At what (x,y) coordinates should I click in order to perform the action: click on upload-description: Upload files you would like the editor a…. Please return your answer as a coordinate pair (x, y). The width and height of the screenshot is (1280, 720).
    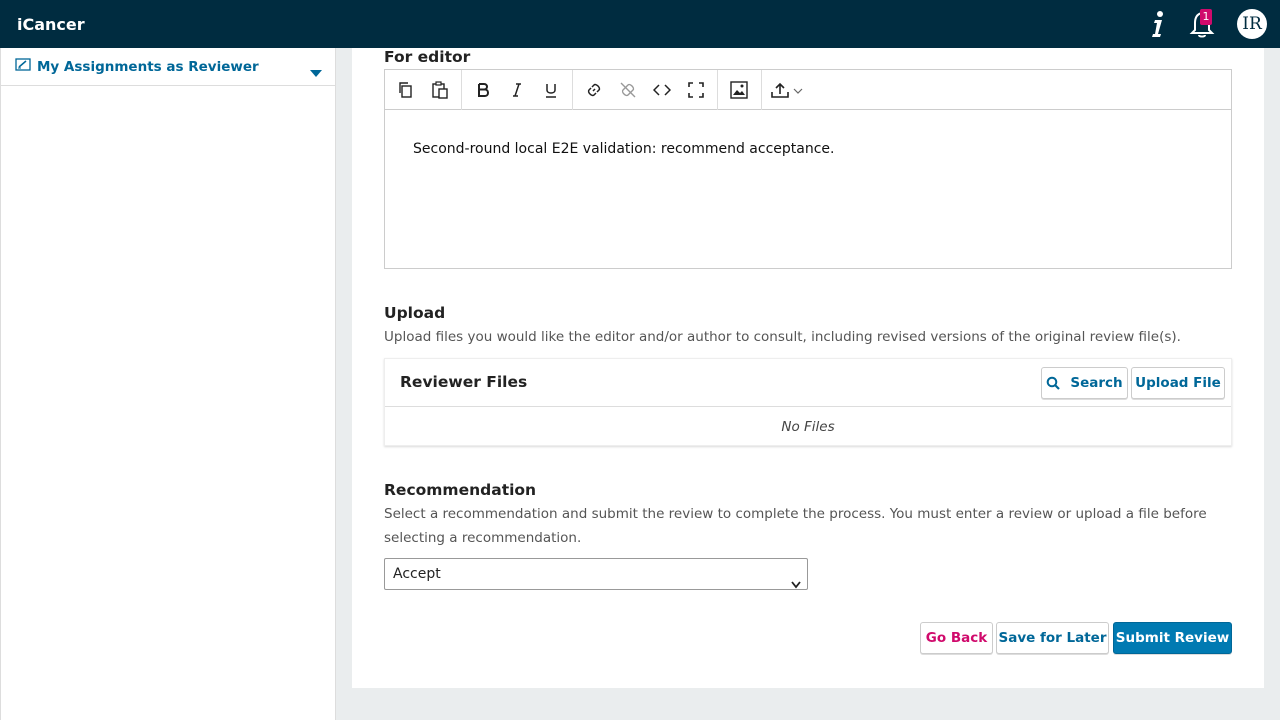
    Looking at the image, I should click on (782, 337).